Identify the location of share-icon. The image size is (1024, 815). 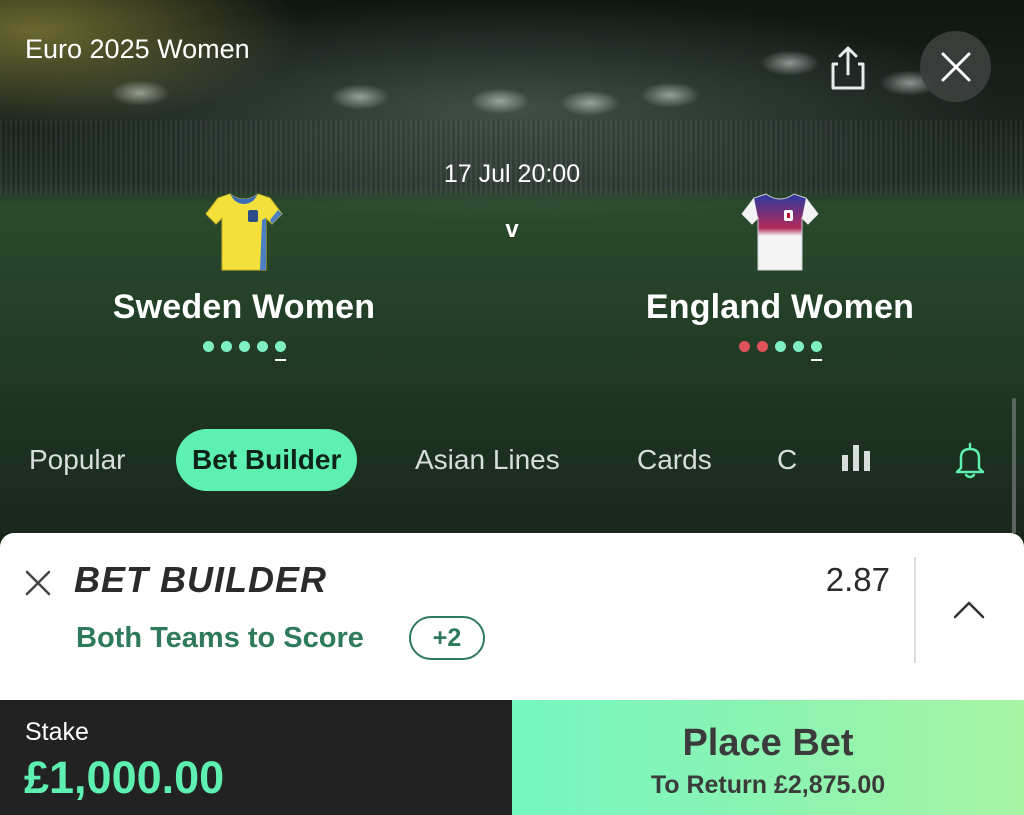
(848, 68).